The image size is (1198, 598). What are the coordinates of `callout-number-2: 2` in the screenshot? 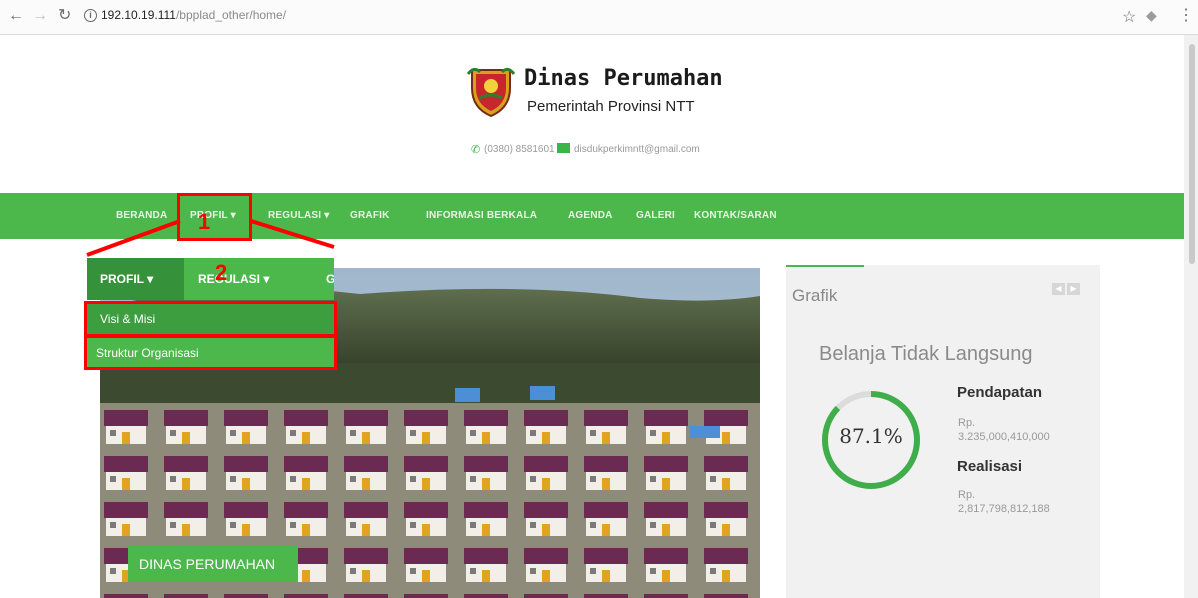 It's located at (221, 272).